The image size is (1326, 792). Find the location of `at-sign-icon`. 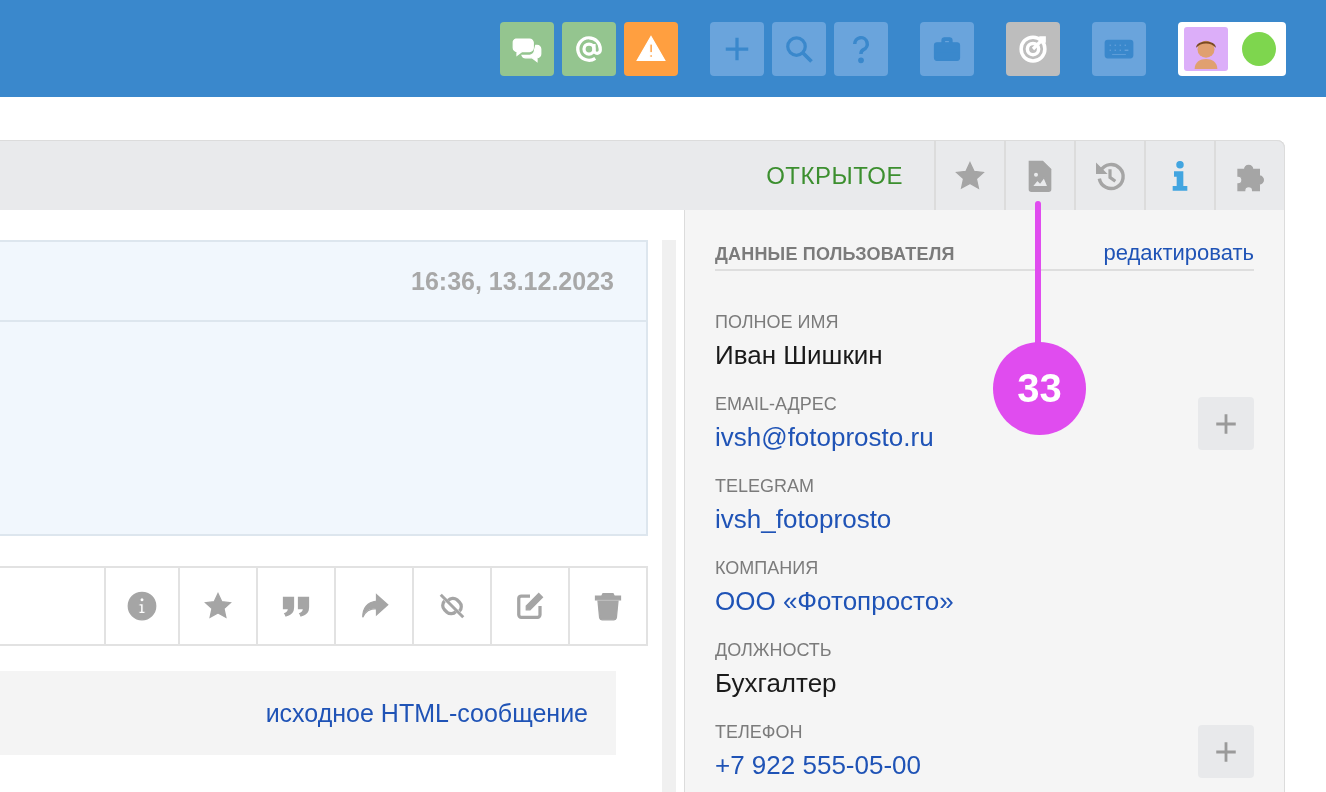

at-sign-icon is located at coordinates (589, 49).